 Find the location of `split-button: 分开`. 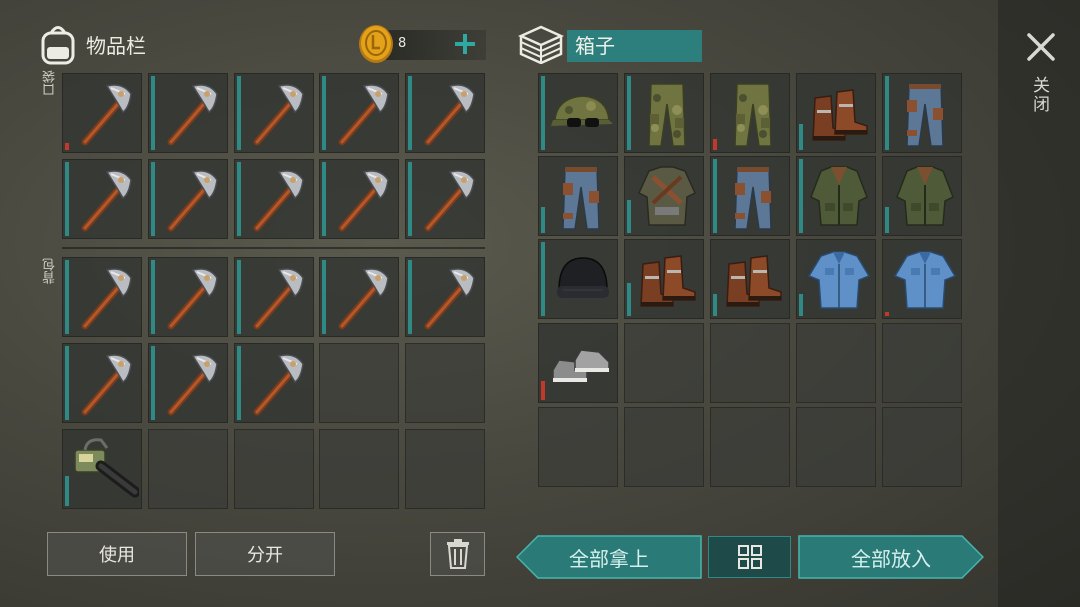

split-button: 分开 is located at coordinates (265, 554).